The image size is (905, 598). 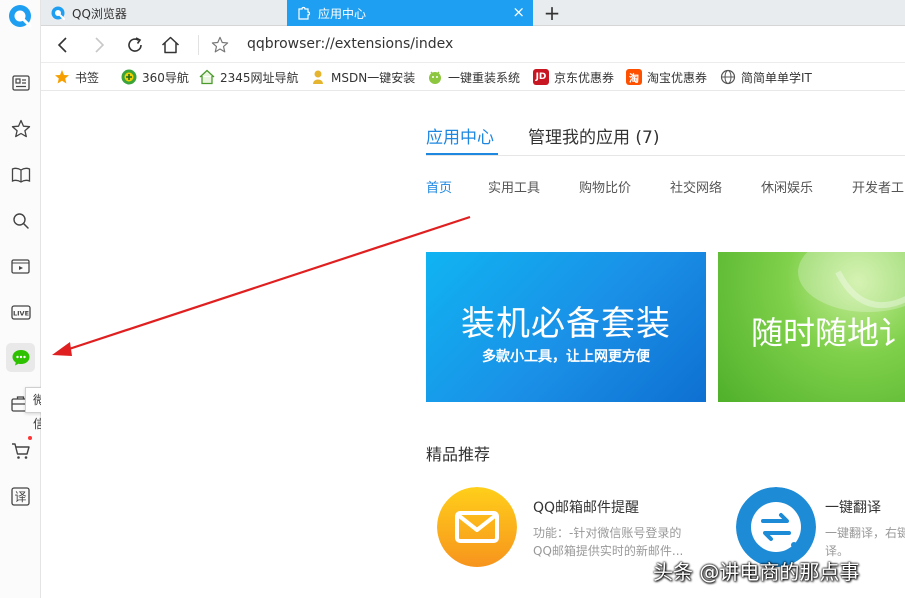 I want to click on svg-text: 译, so click(x=20, y=497).